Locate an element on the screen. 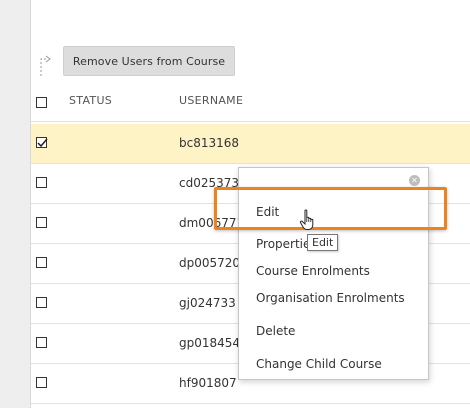 This screenshot has height=408, width=470. table-header: STATUS USERNAME is located at coordinates (250, 103).